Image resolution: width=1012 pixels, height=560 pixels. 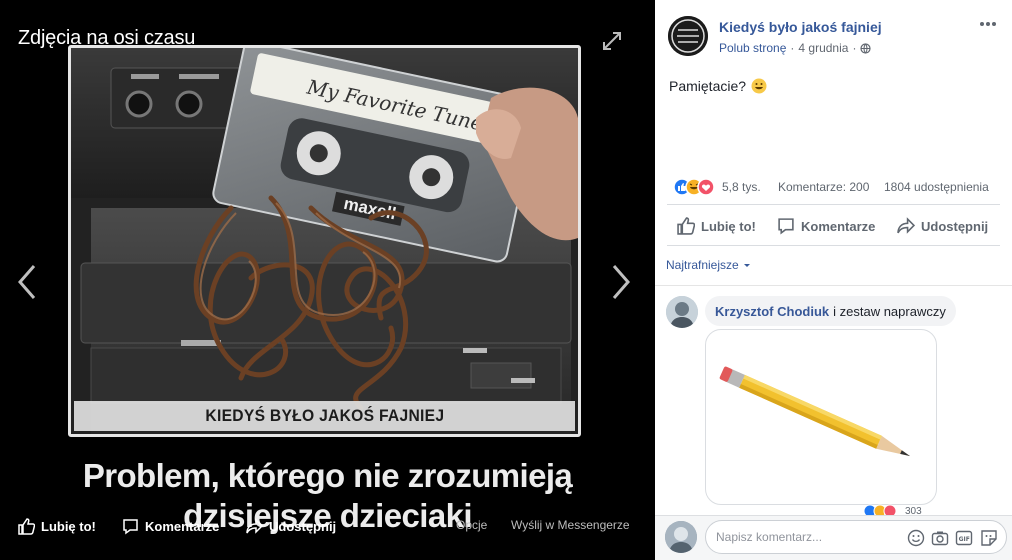 I want to click on comment-button: Komentarze, so click(x=826, y=226).